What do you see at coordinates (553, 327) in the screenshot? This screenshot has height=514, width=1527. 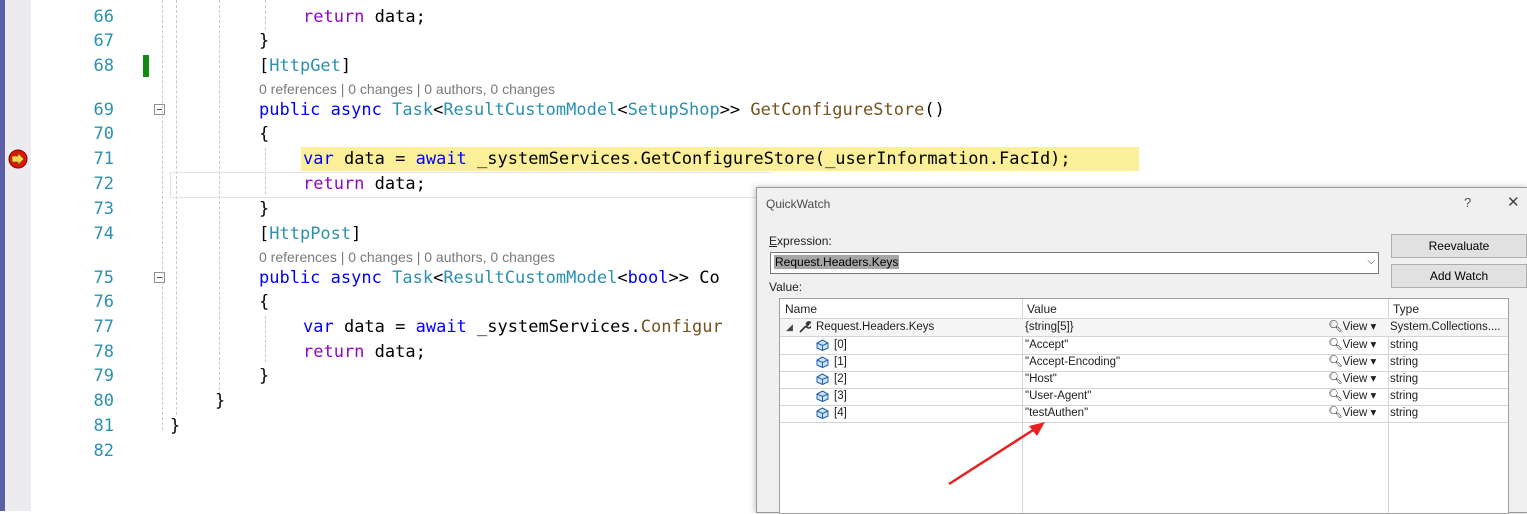 I see `code-text: _systemServices.` at bounding box center [553, 327].